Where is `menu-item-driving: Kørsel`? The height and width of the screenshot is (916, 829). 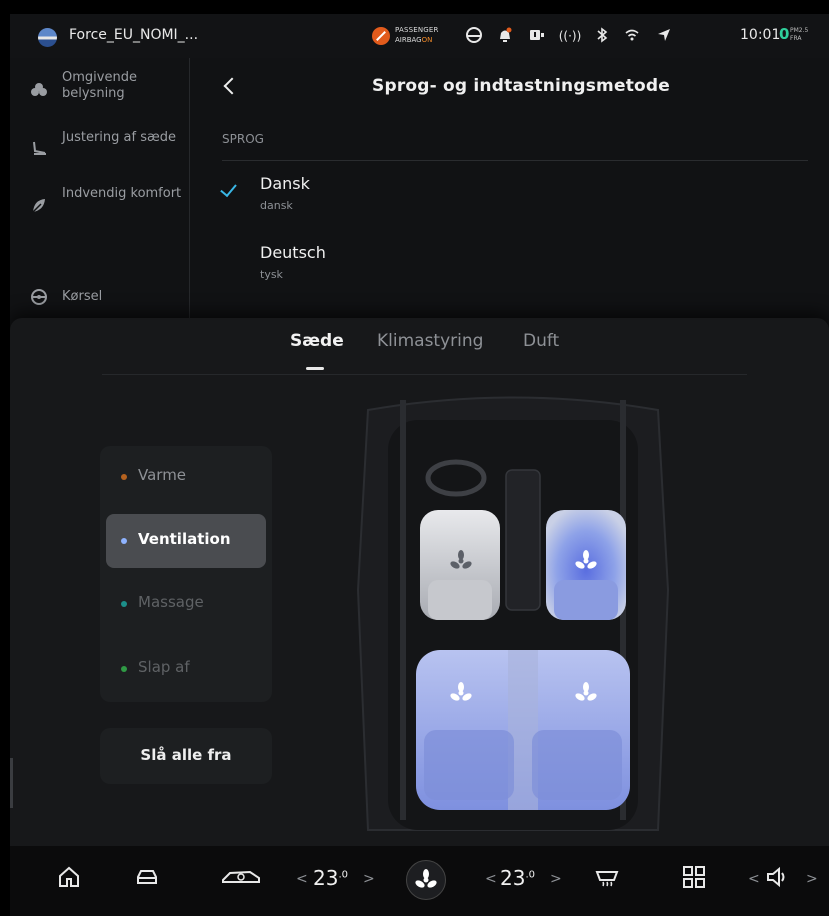 menu-item-driving: Kørsel is located at coordinates (100, 298).